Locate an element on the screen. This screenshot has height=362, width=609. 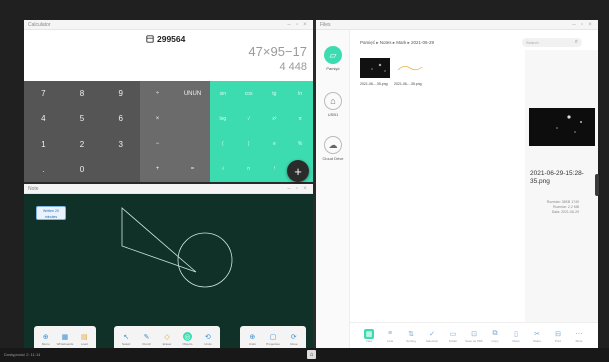
key-open-paren: ( is located at coordinates (223, 144).